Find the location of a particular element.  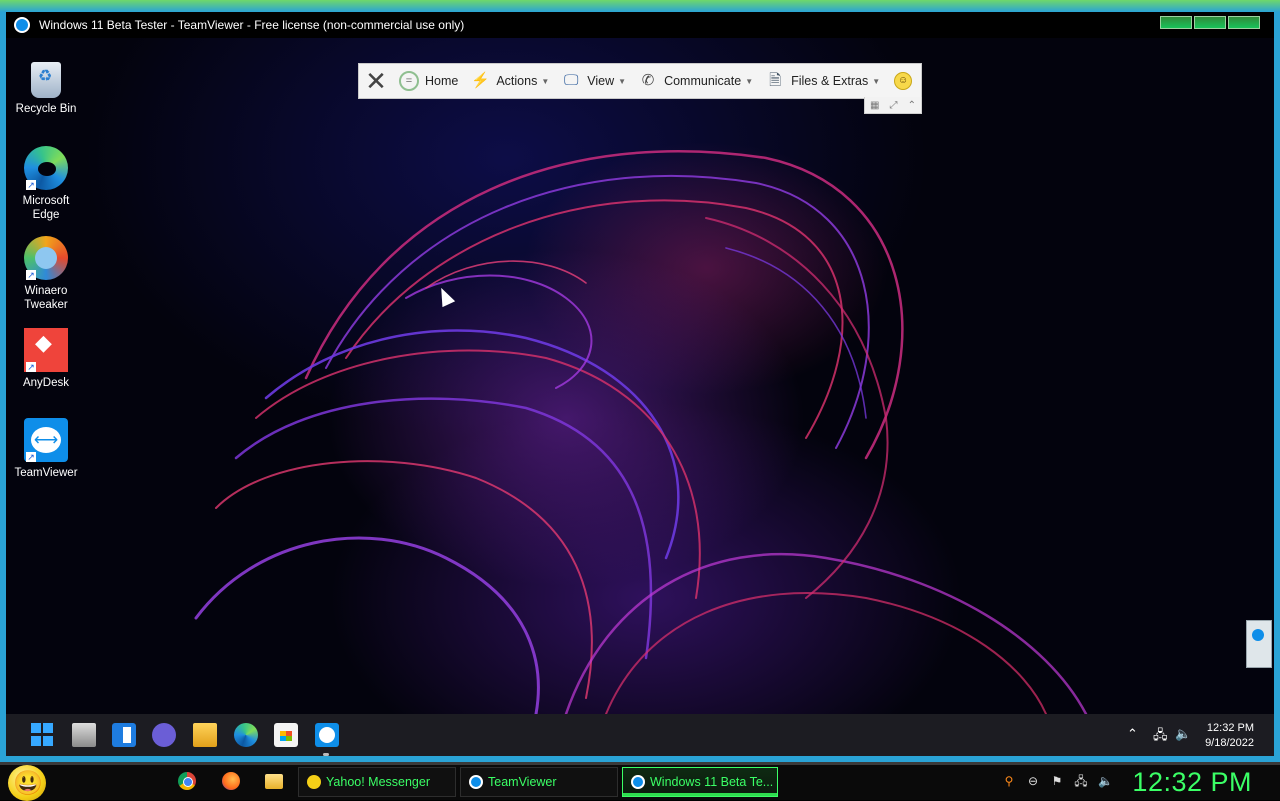

teamviewer-icon: ↗ is located at coordinates (46, 440).